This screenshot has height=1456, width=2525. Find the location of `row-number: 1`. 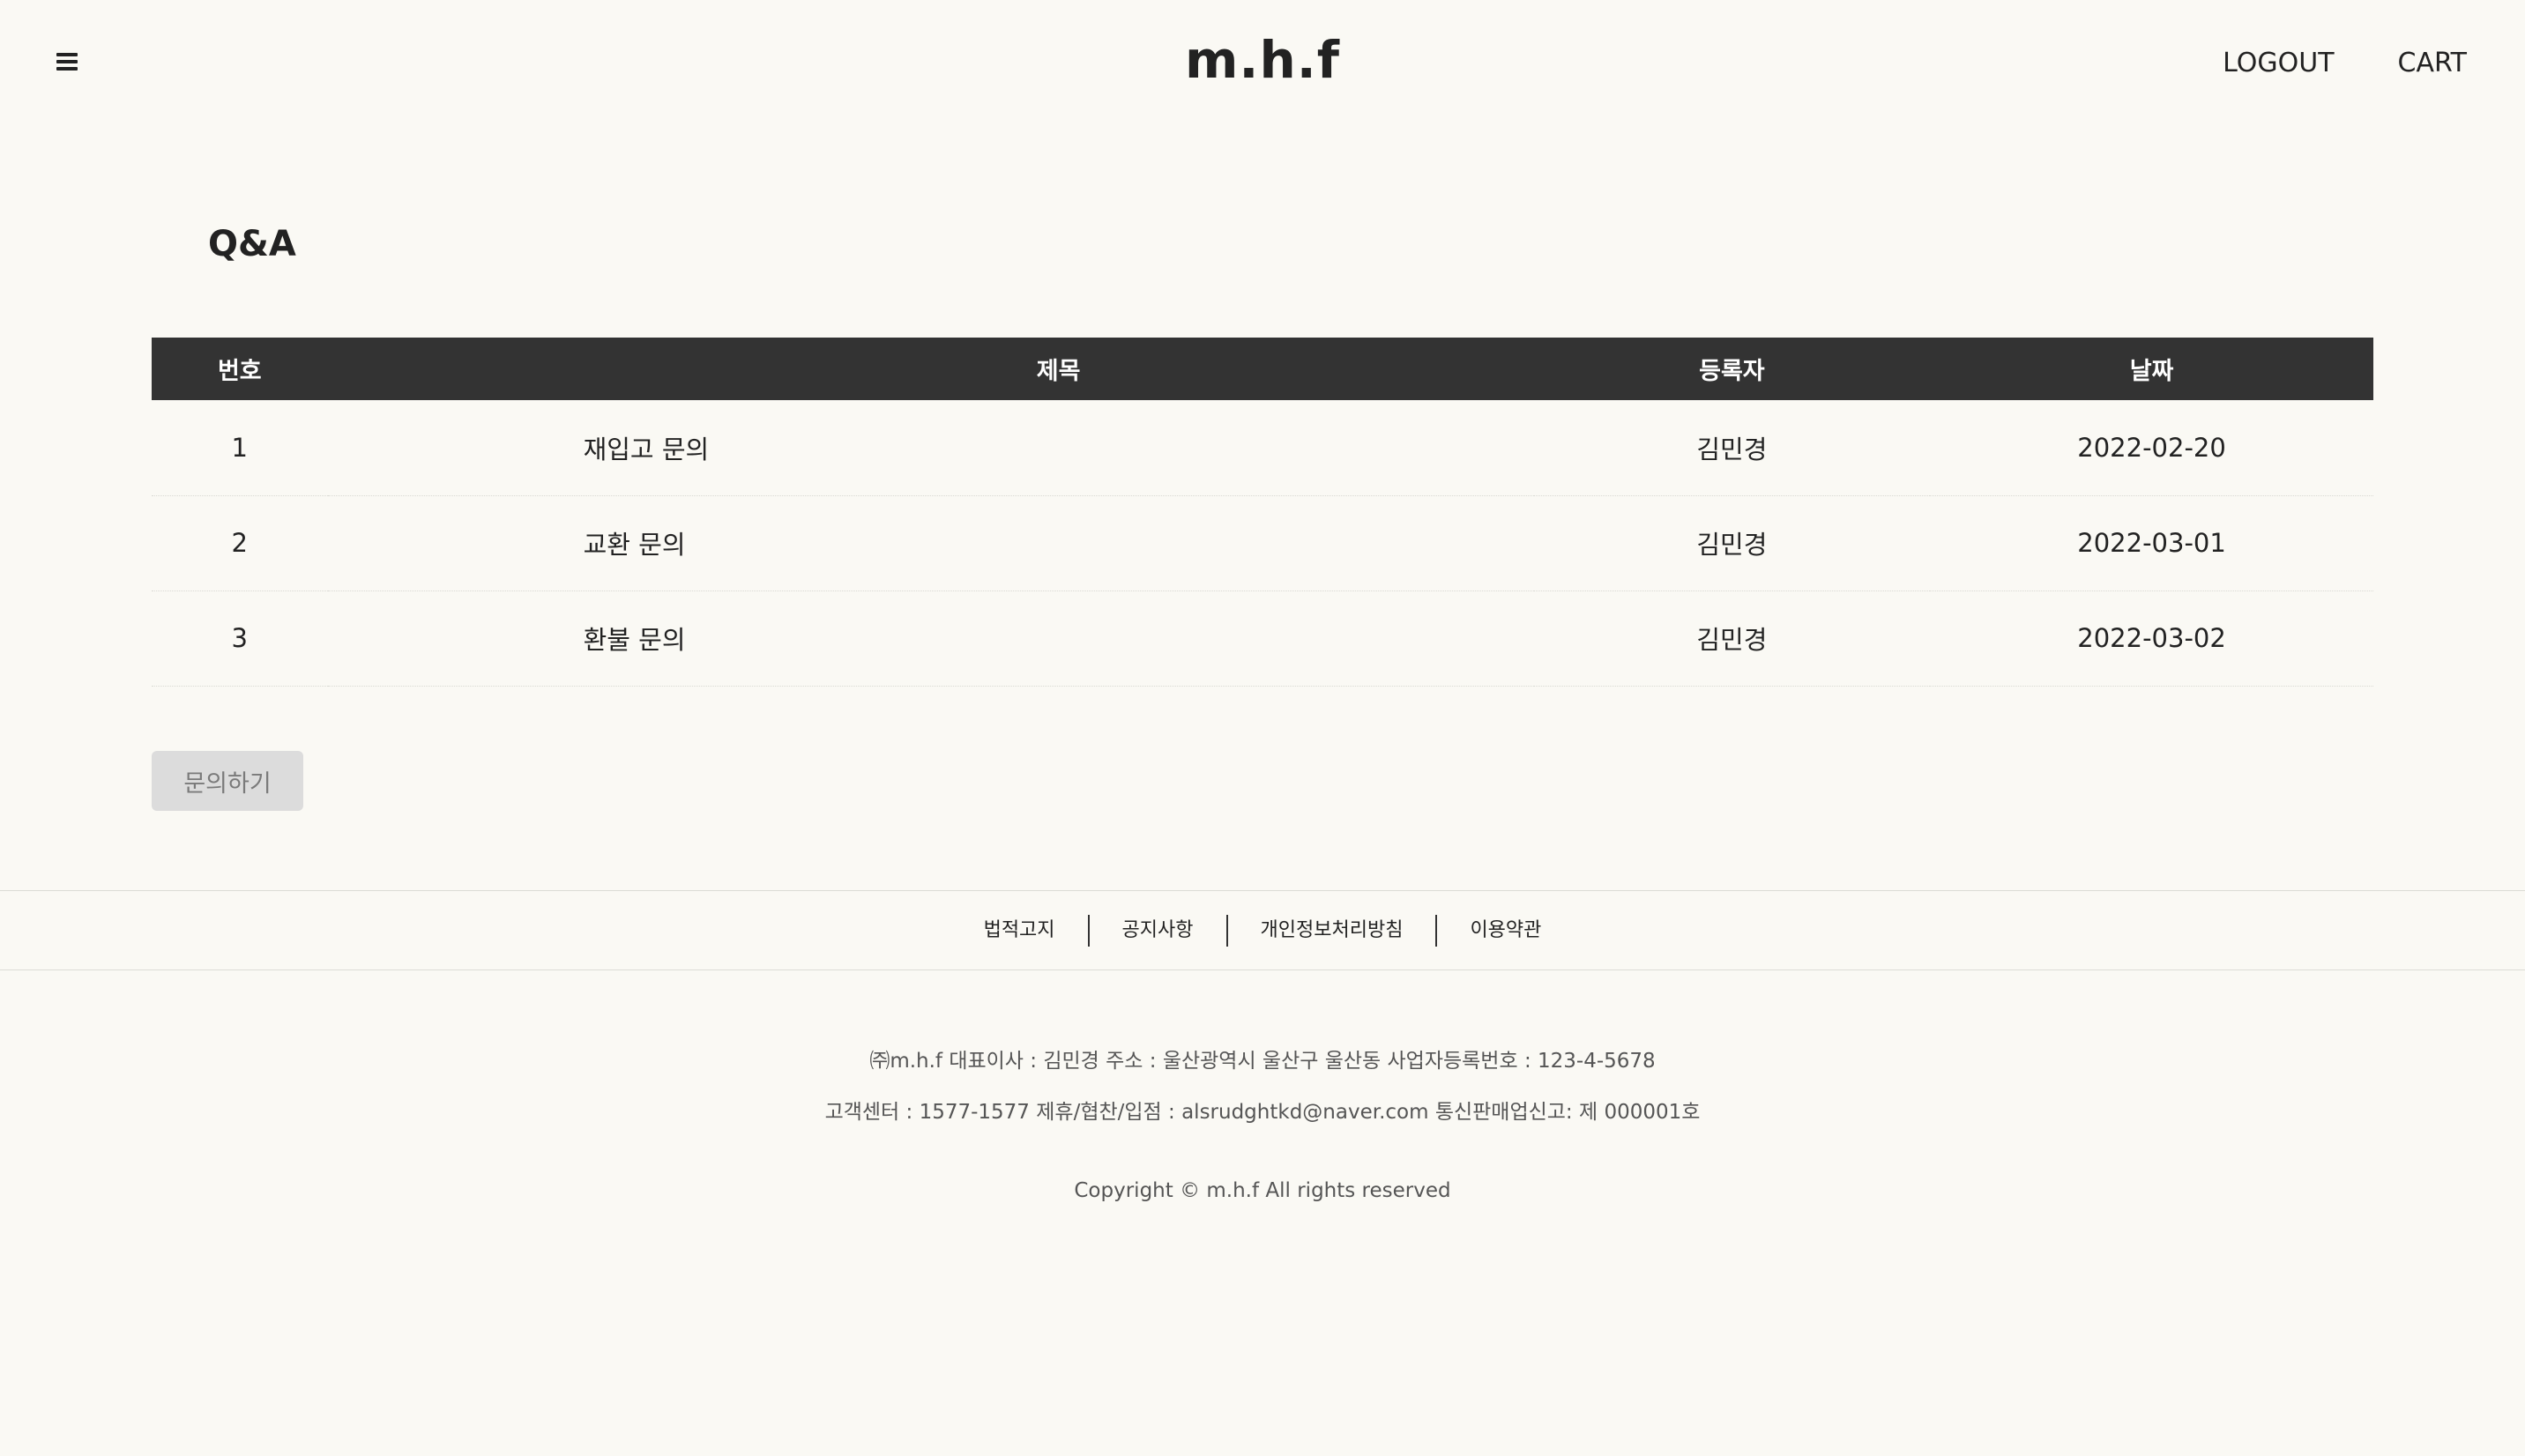

row-number: 1 is located at coordinates (240, 448).